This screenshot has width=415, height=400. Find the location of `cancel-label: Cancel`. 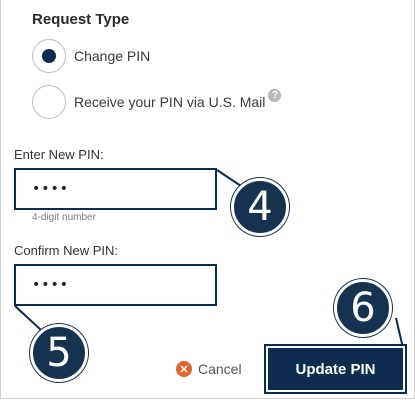

cancel-label: Cancel is located at coordinates (220, 369).